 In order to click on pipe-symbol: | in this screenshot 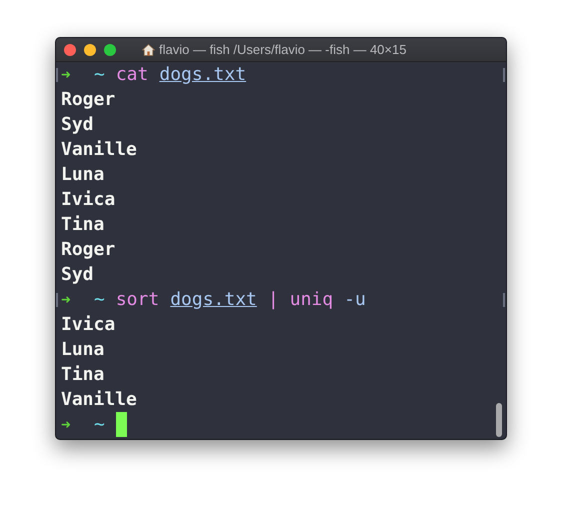, I will do `click(273, 300)`.